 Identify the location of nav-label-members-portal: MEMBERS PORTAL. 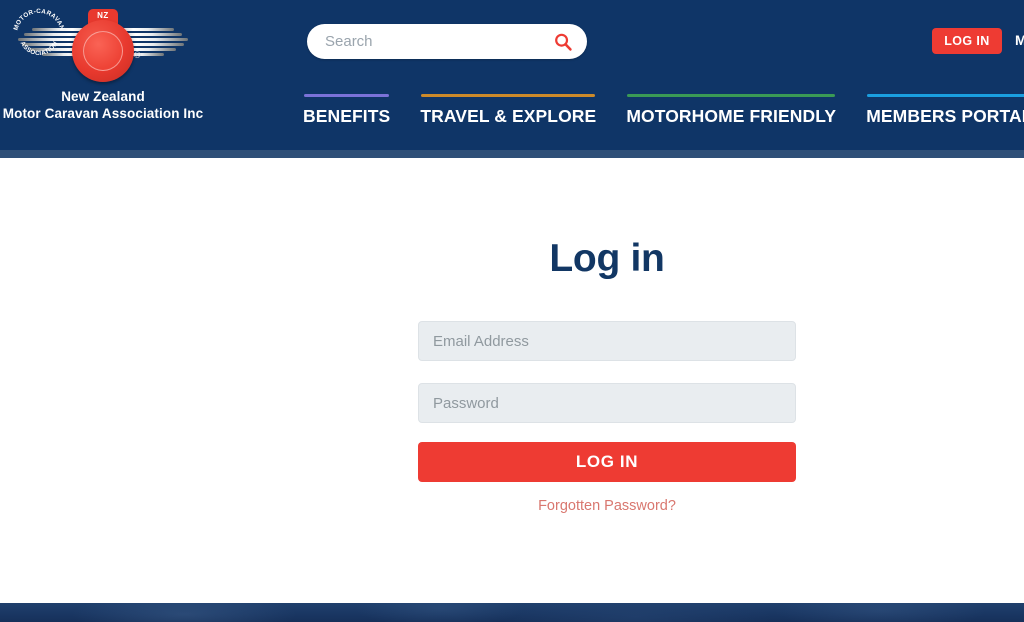
(945, 116).